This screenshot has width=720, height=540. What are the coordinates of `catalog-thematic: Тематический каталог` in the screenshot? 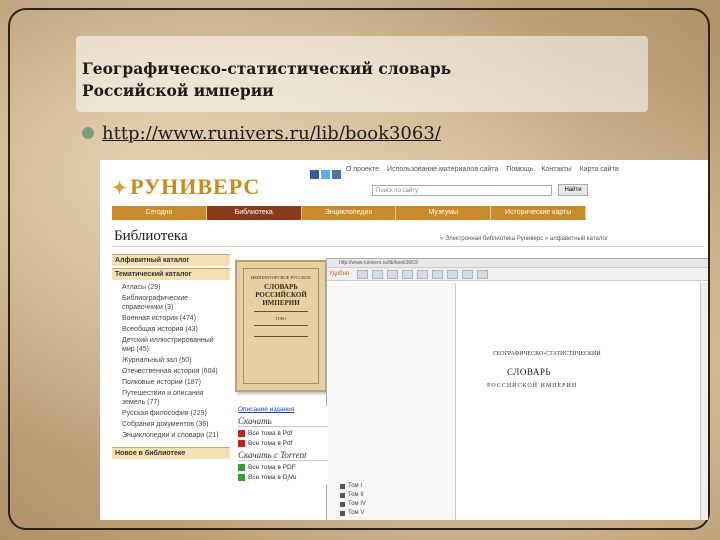 It's located at (171, 274).